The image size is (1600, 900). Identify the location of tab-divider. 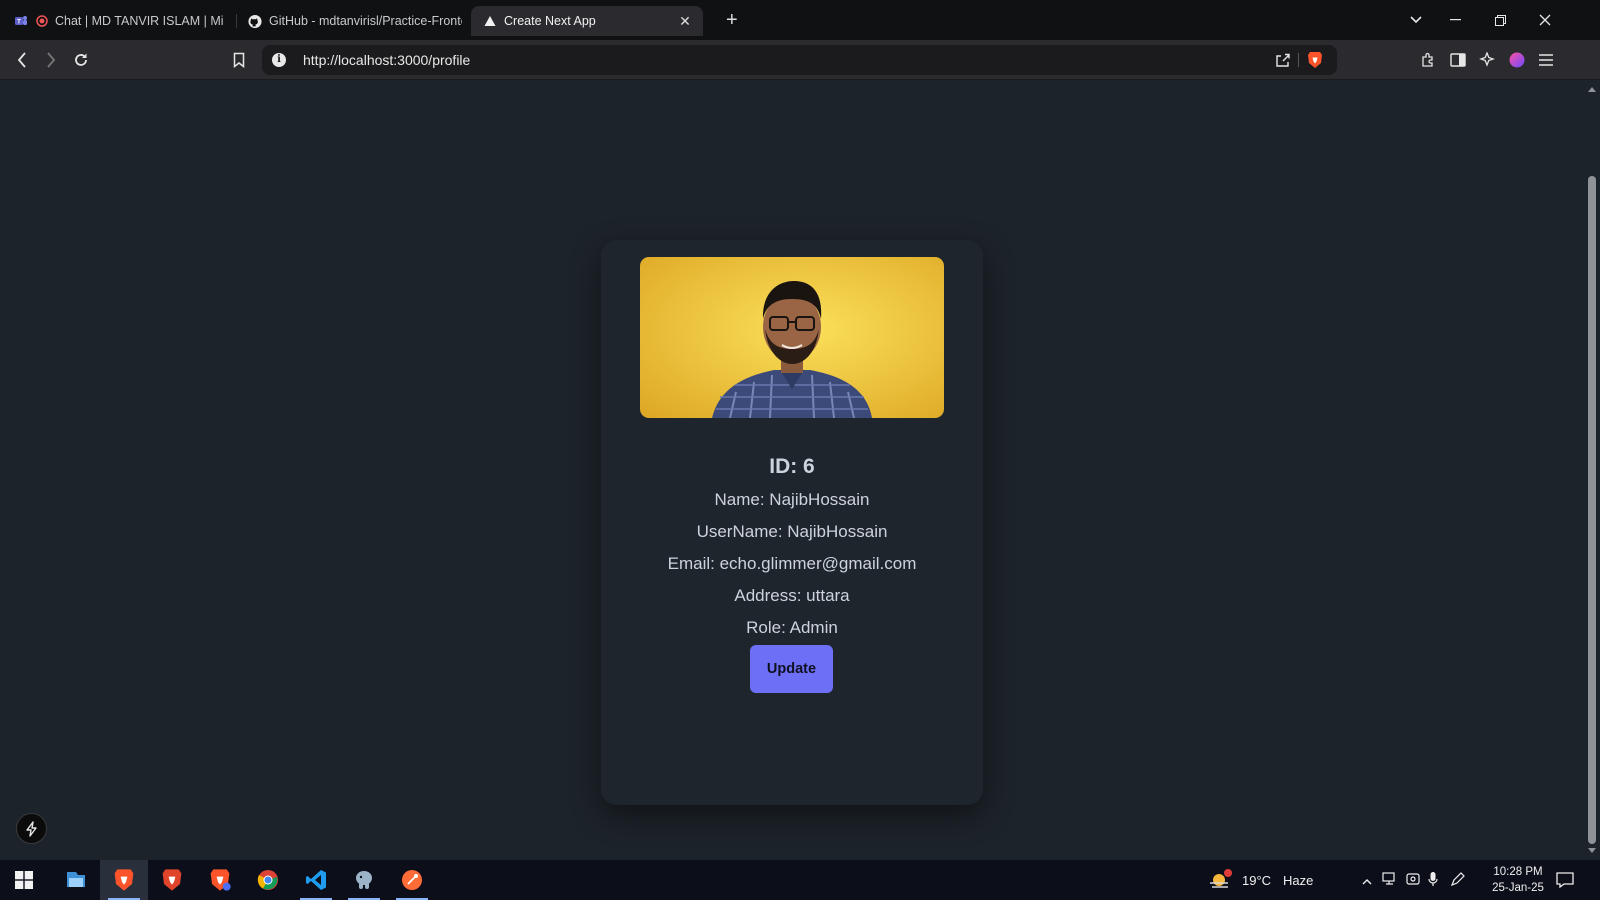
(236, 21).